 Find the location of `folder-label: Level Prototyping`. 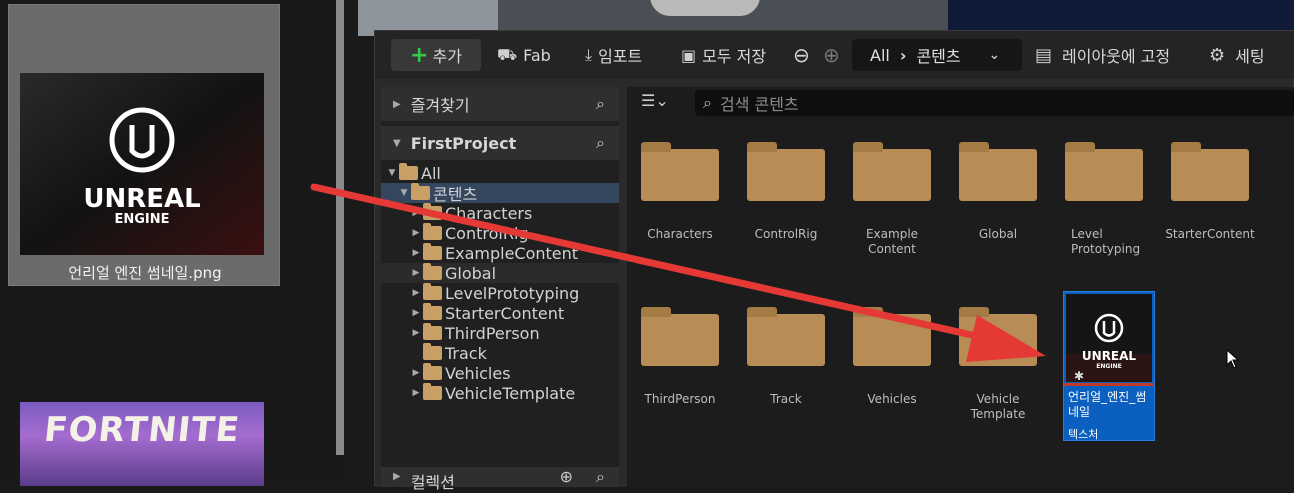

folder-label: Level Prototyping is located at coordinates (1106, 241).